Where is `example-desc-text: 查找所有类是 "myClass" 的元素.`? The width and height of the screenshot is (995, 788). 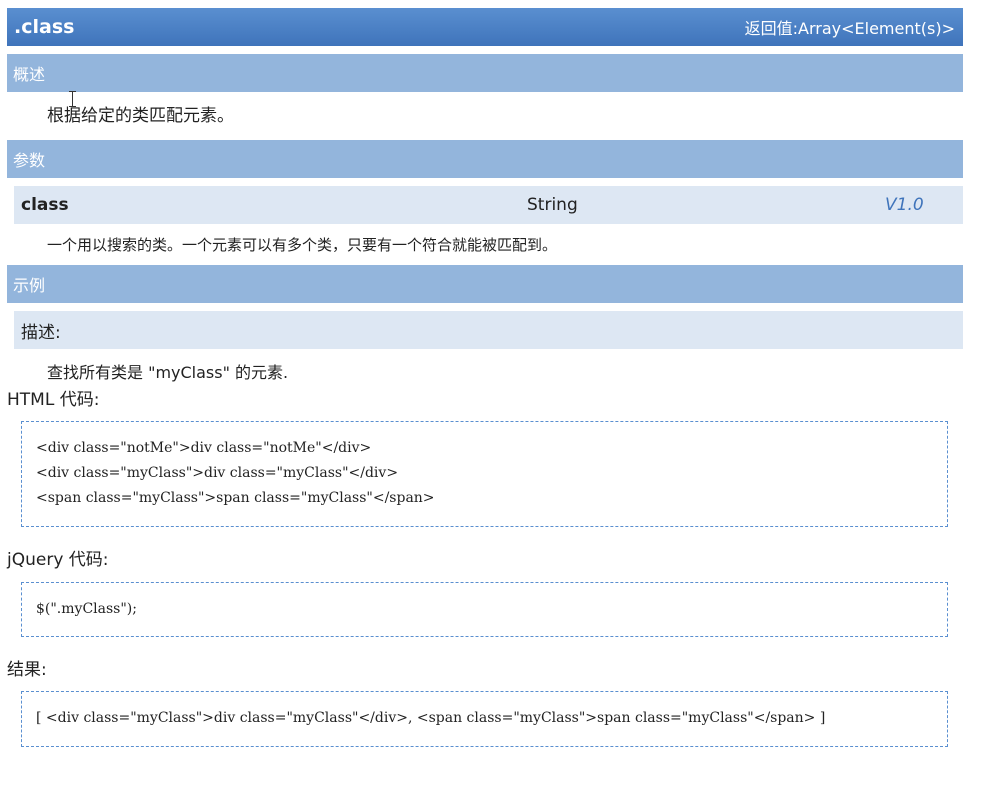 example-desc-text: 查找所有类是 "myClass" 的元素. is located at coordinates (168, 372).